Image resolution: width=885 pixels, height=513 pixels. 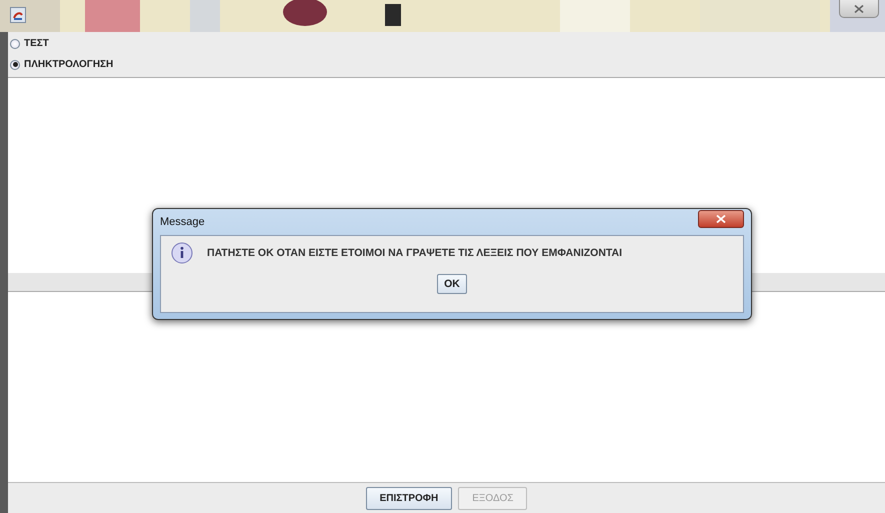 I want to click on radio-option: ΠΛΗΚΤΡΟΛΟΓΗΣΗ, so click(x=447, y=64).